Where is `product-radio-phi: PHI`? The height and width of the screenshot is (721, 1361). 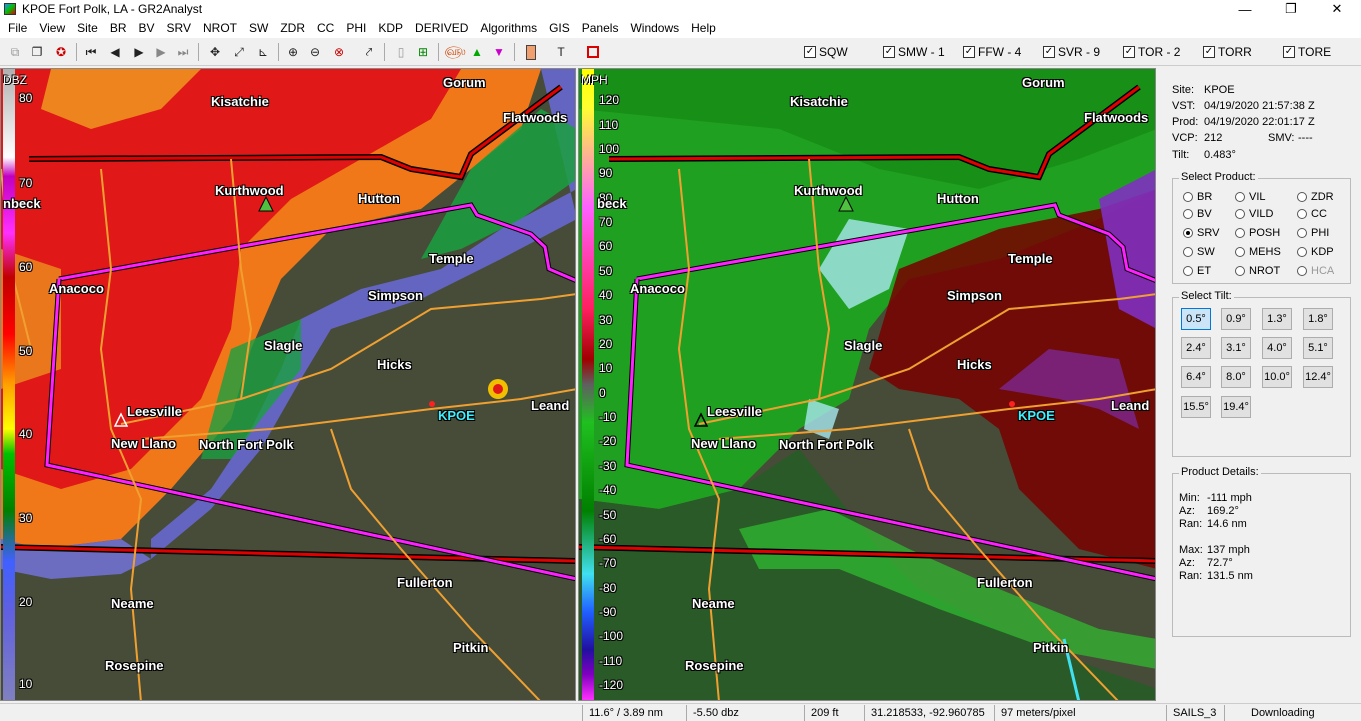 product-radio-phi: PHI is located at coordinates (1313, 233).